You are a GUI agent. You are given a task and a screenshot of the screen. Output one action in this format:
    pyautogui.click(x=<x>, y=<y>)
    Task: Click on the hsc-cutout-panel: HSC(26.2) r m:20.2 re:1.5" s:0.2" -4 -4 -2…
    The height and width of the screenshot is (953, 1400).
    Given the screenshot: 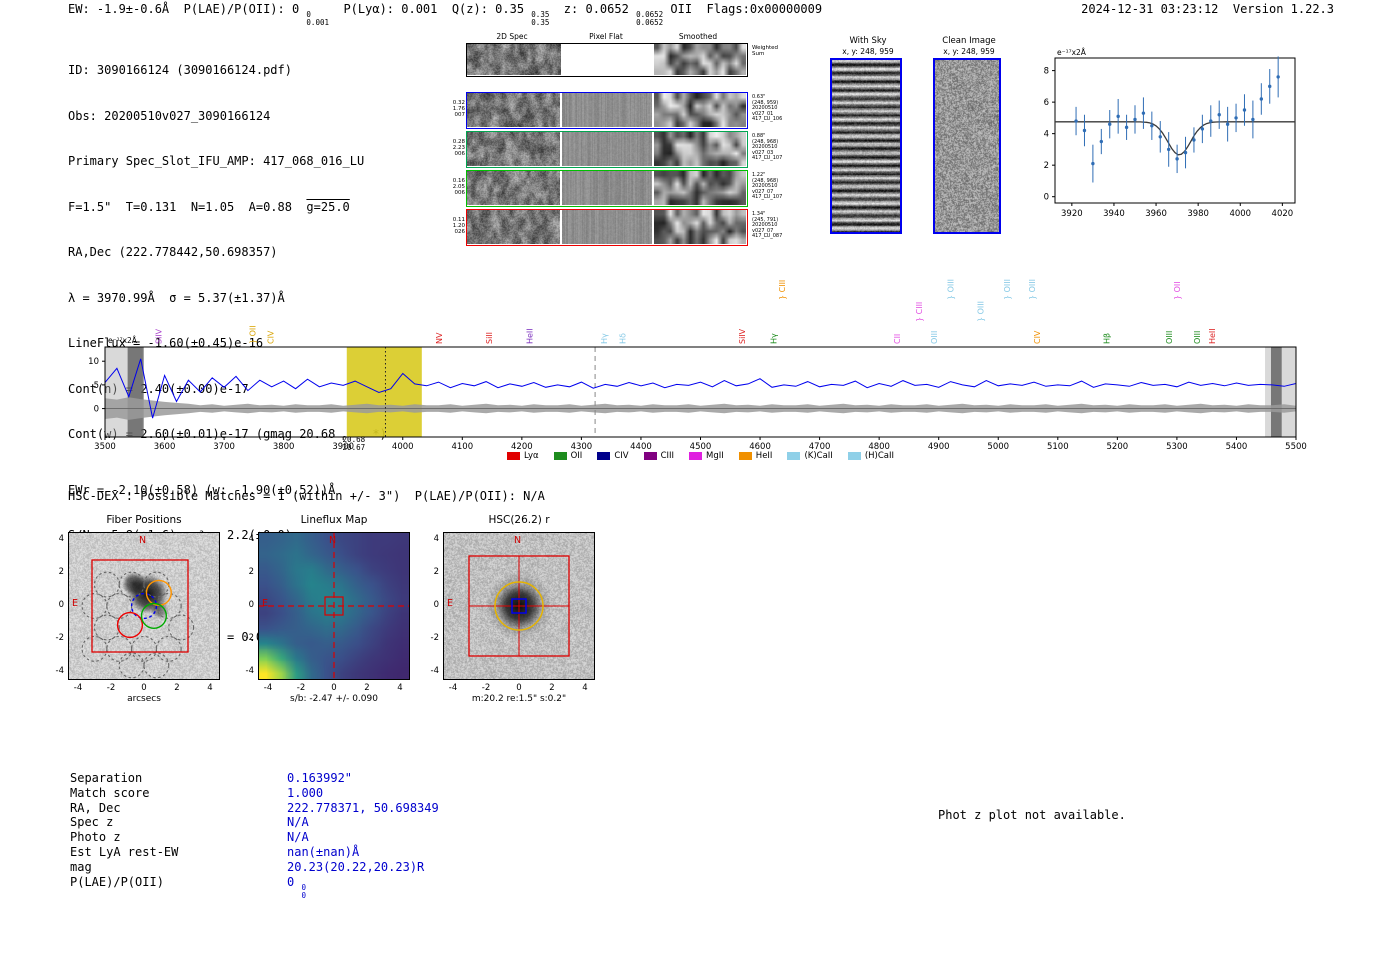 What is the action you would take?
    pyautogui.click(x=513, y=609)
    